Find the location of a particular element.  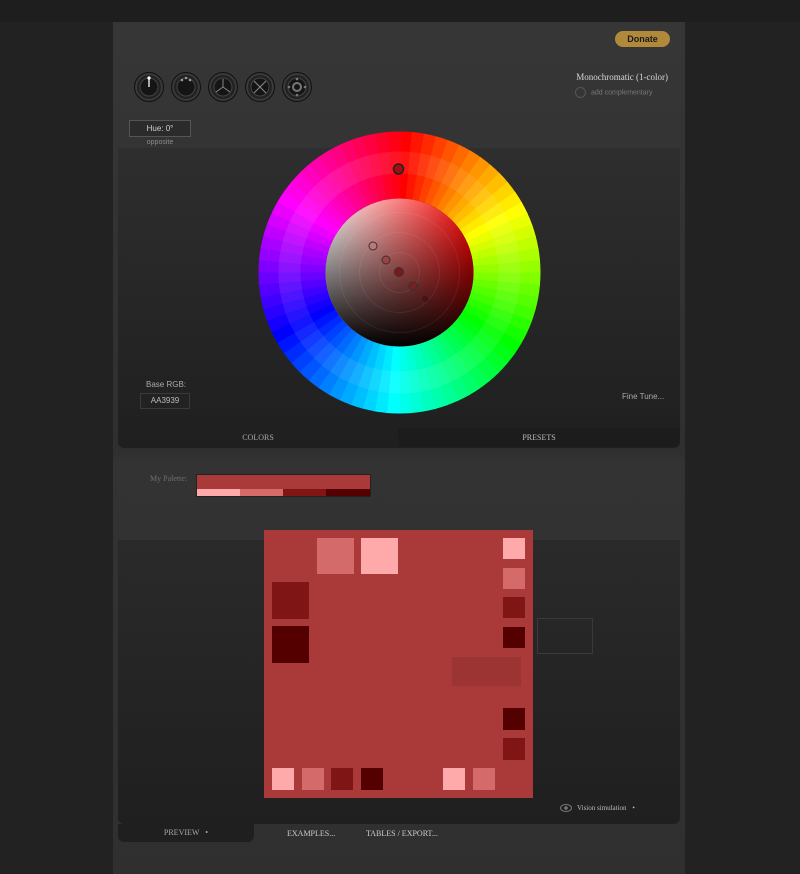

preview-bottom-lightest is located at coordinates (283, 779).